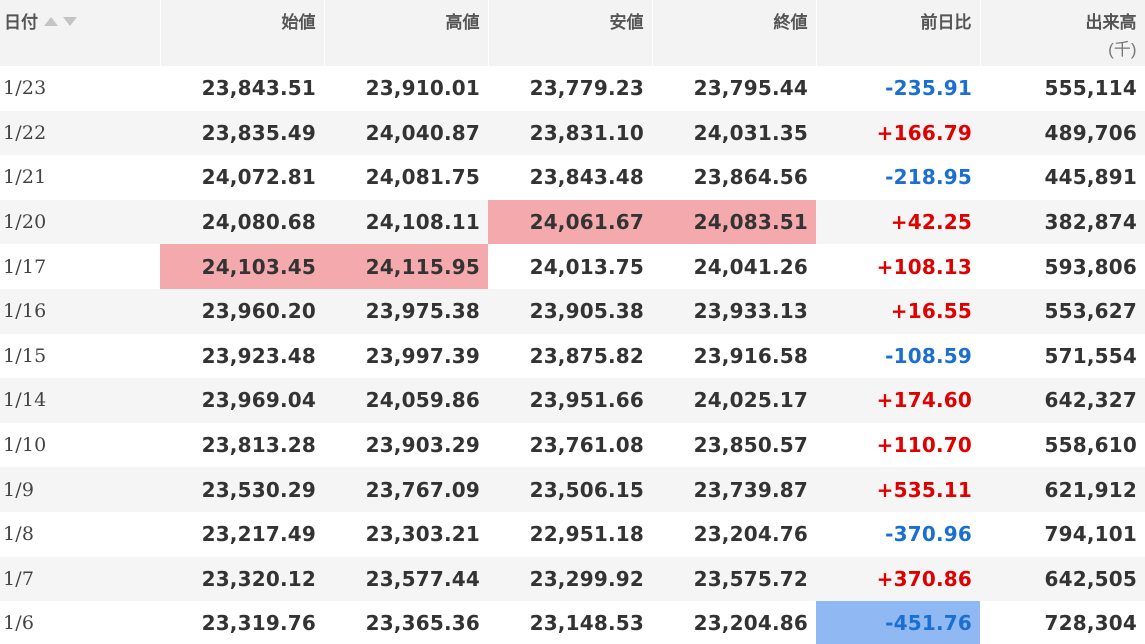 This screenshot has width=1145, height=644. What do you see at coordinates (928, 355) in the screenshot?
I see `cell-change: -108.59` at bounding box center [928, 355].